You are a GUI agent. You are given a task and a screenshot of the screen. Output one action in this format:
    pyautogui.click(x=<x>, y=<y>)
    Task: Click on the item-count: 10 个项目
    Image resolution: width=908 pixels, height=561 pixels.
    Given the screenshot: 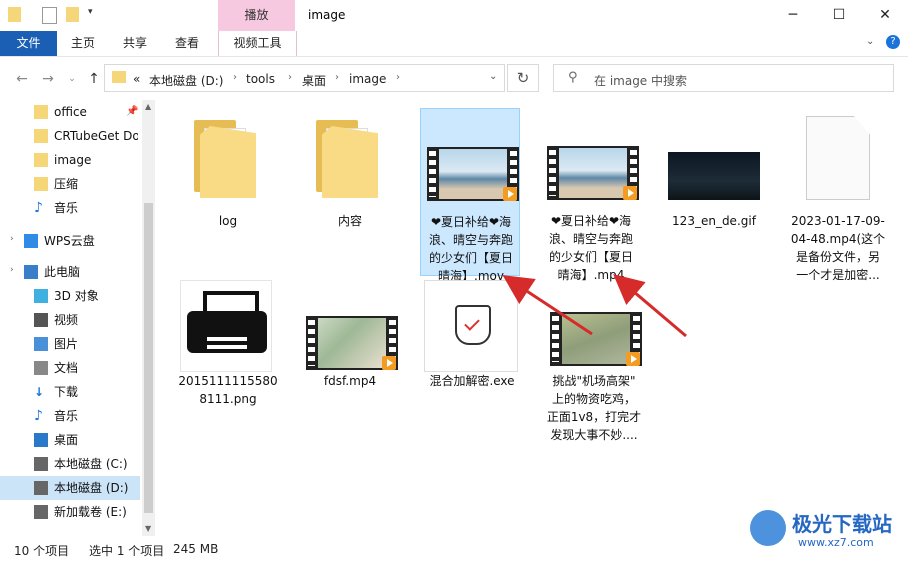 What is the action you would take?
    pyautogui.click(x=42, y=551)
    